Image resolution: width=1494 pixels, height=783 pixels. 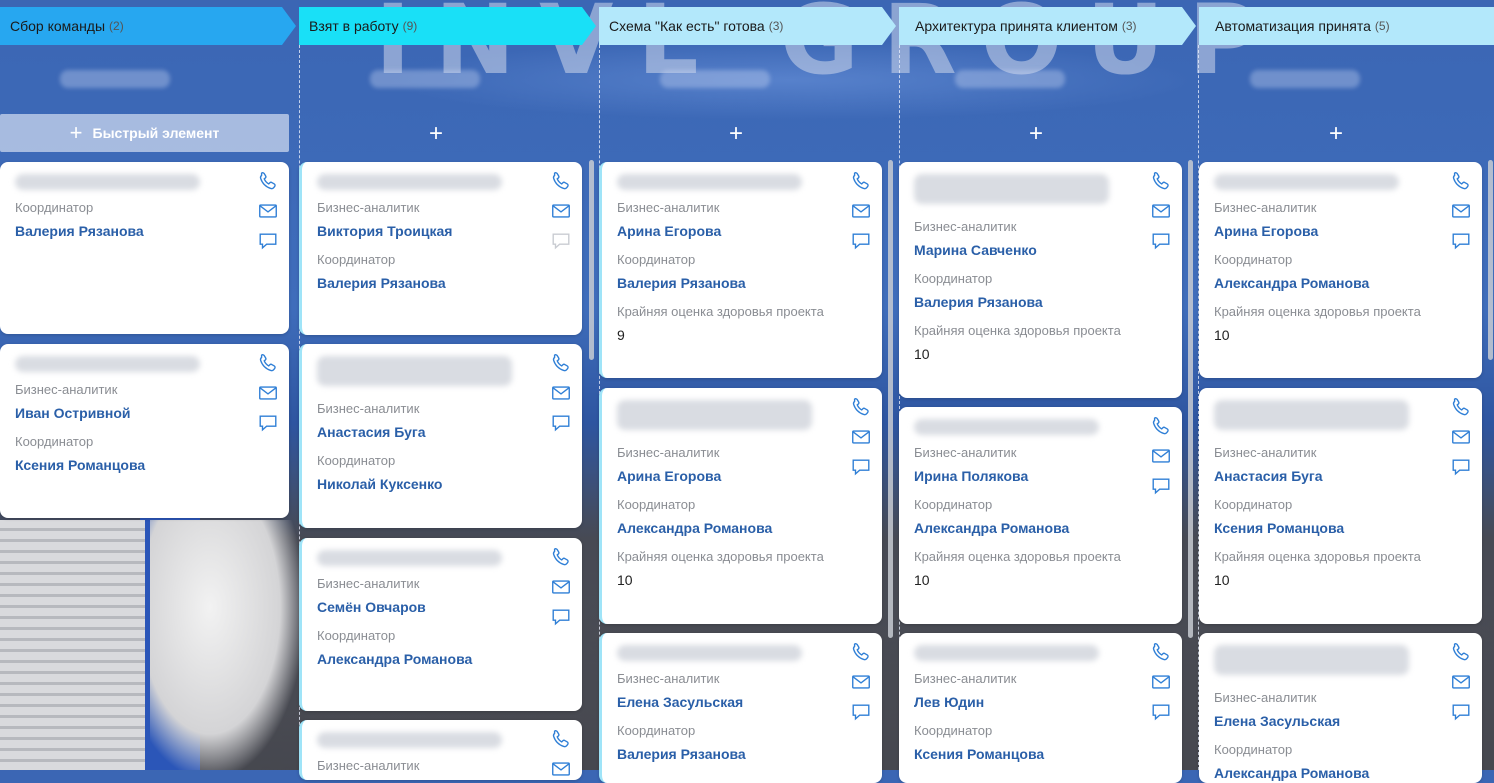 What do you see at coordinates (971, 476) in the screenshot?
I see `person-link: Ирина Полякова` at bounding box center [971, 476].